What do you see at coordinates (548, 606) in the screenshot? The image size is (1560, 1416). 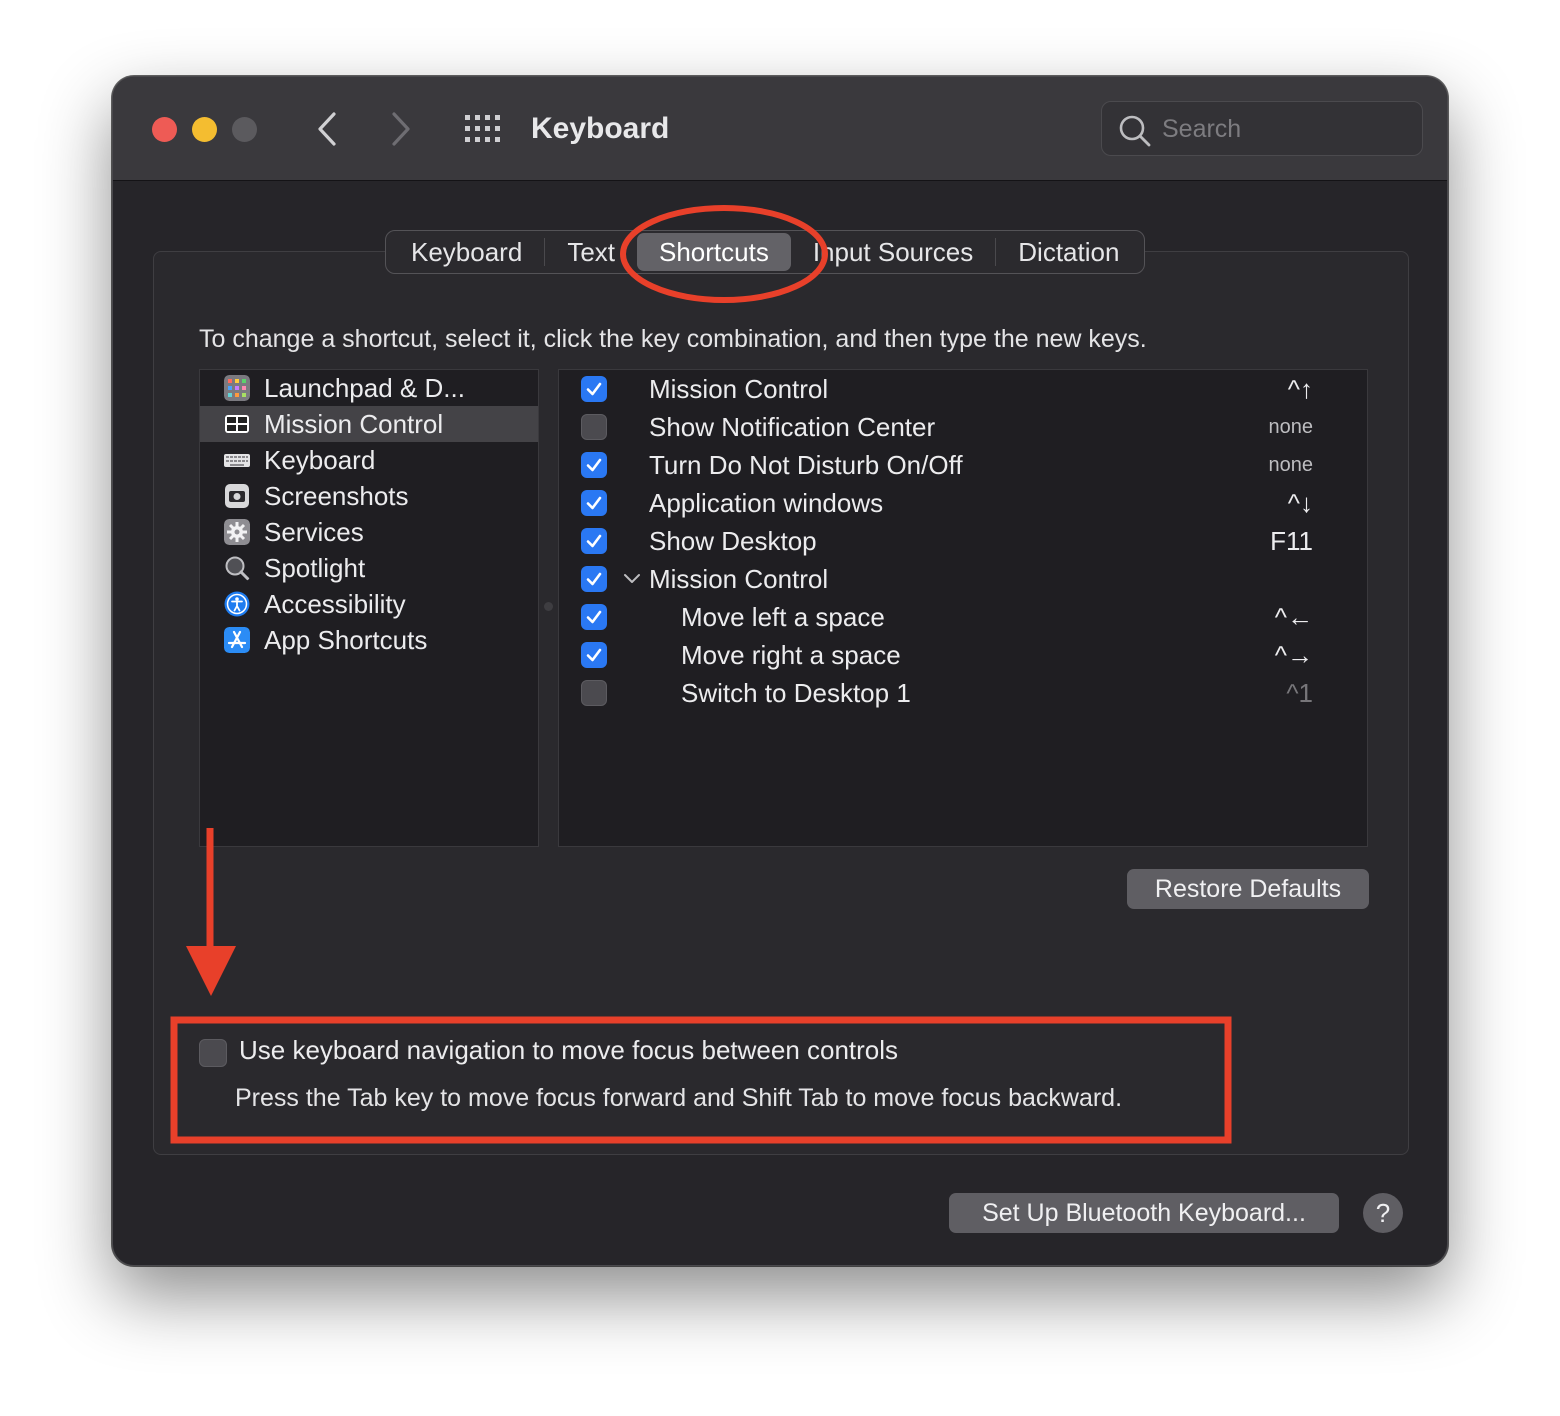 I see `split-view-divider-handle` at bounding box center [548, 606].